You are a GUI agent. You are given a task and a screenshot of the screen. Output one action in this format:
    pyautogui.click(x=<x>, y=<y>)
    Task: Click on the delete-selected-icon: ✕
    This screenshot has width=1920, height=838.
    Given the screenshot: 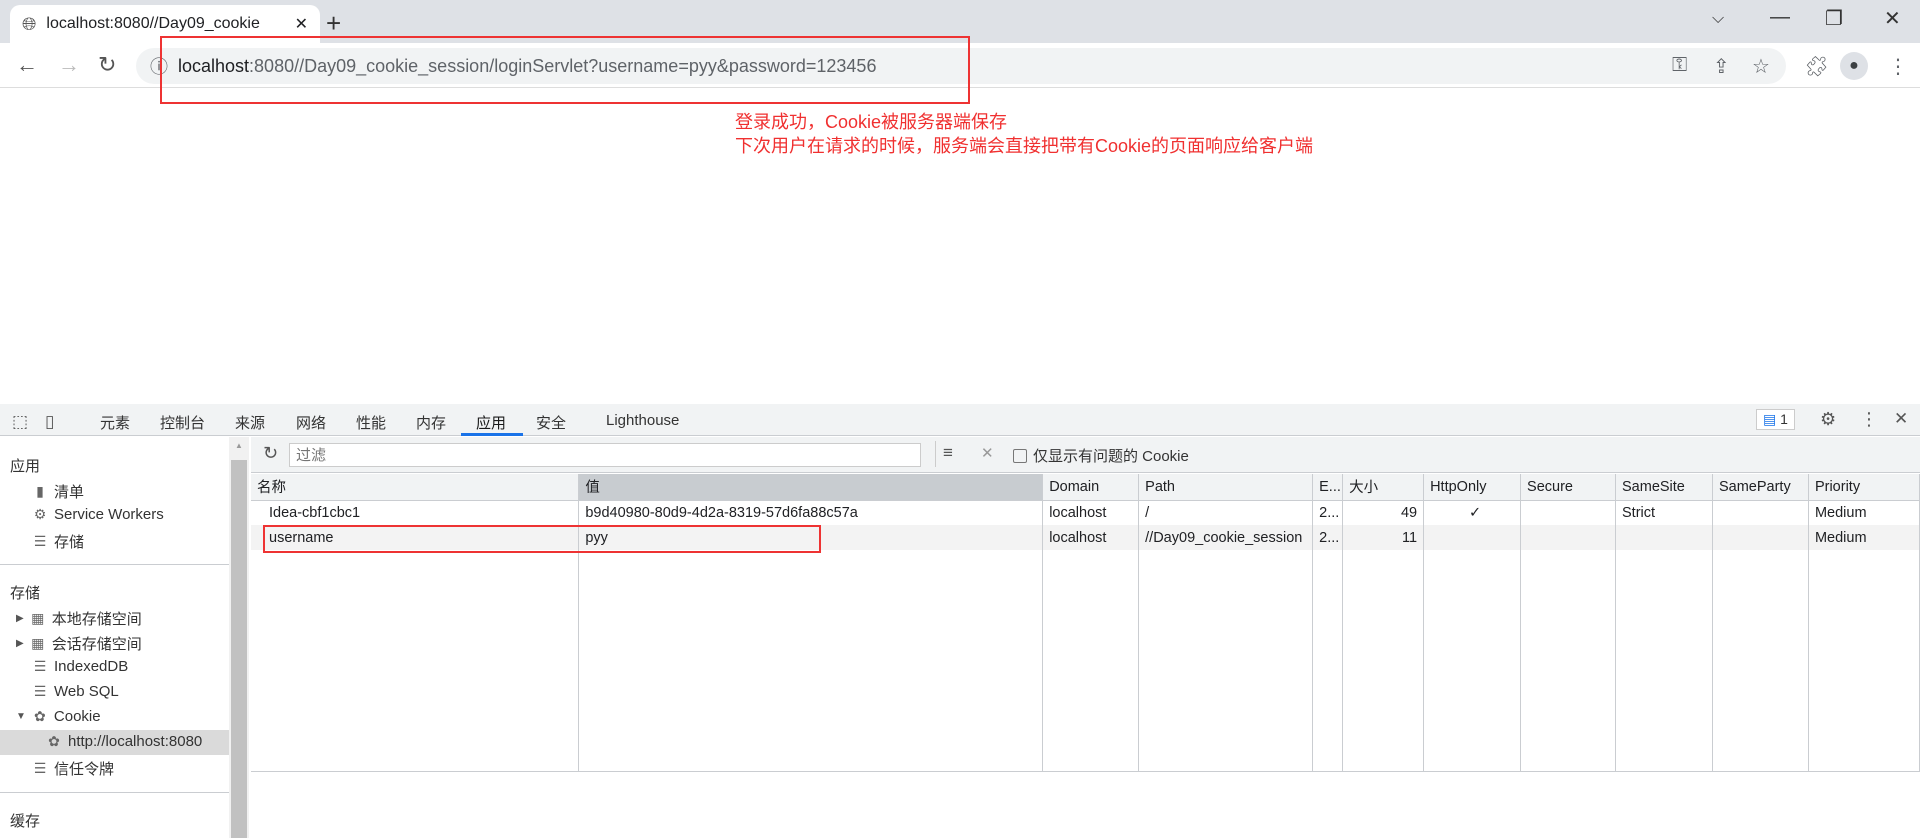 What is the action you would take?
    pyautogui.click(x=987, y=453)
    